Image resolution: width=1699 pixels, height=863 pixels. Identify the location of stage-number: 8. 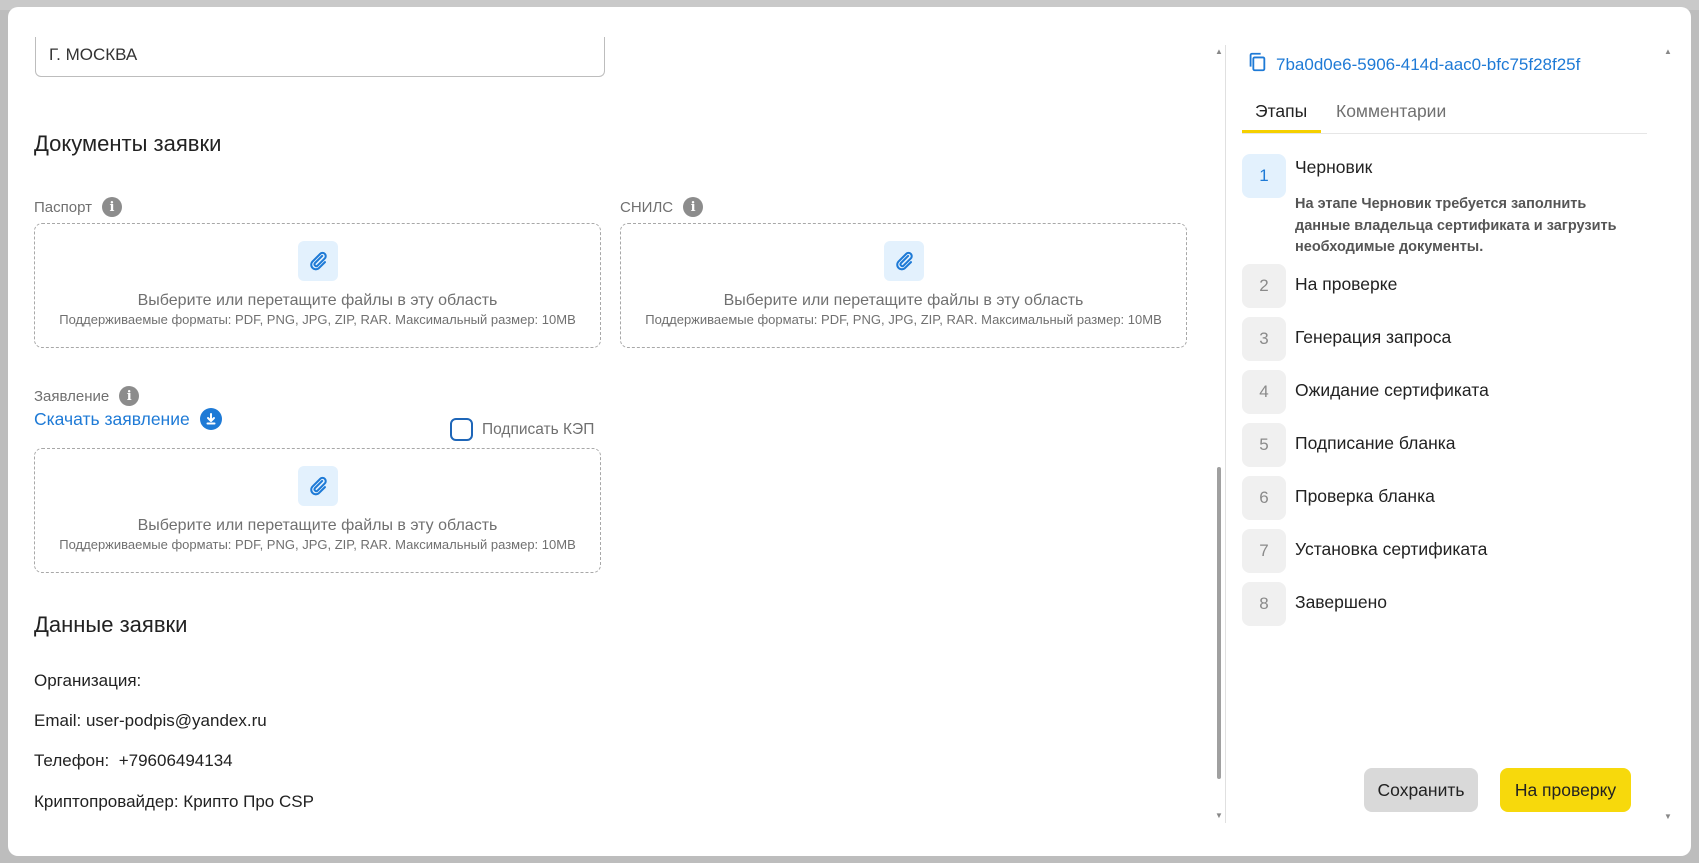
(1264, 604).